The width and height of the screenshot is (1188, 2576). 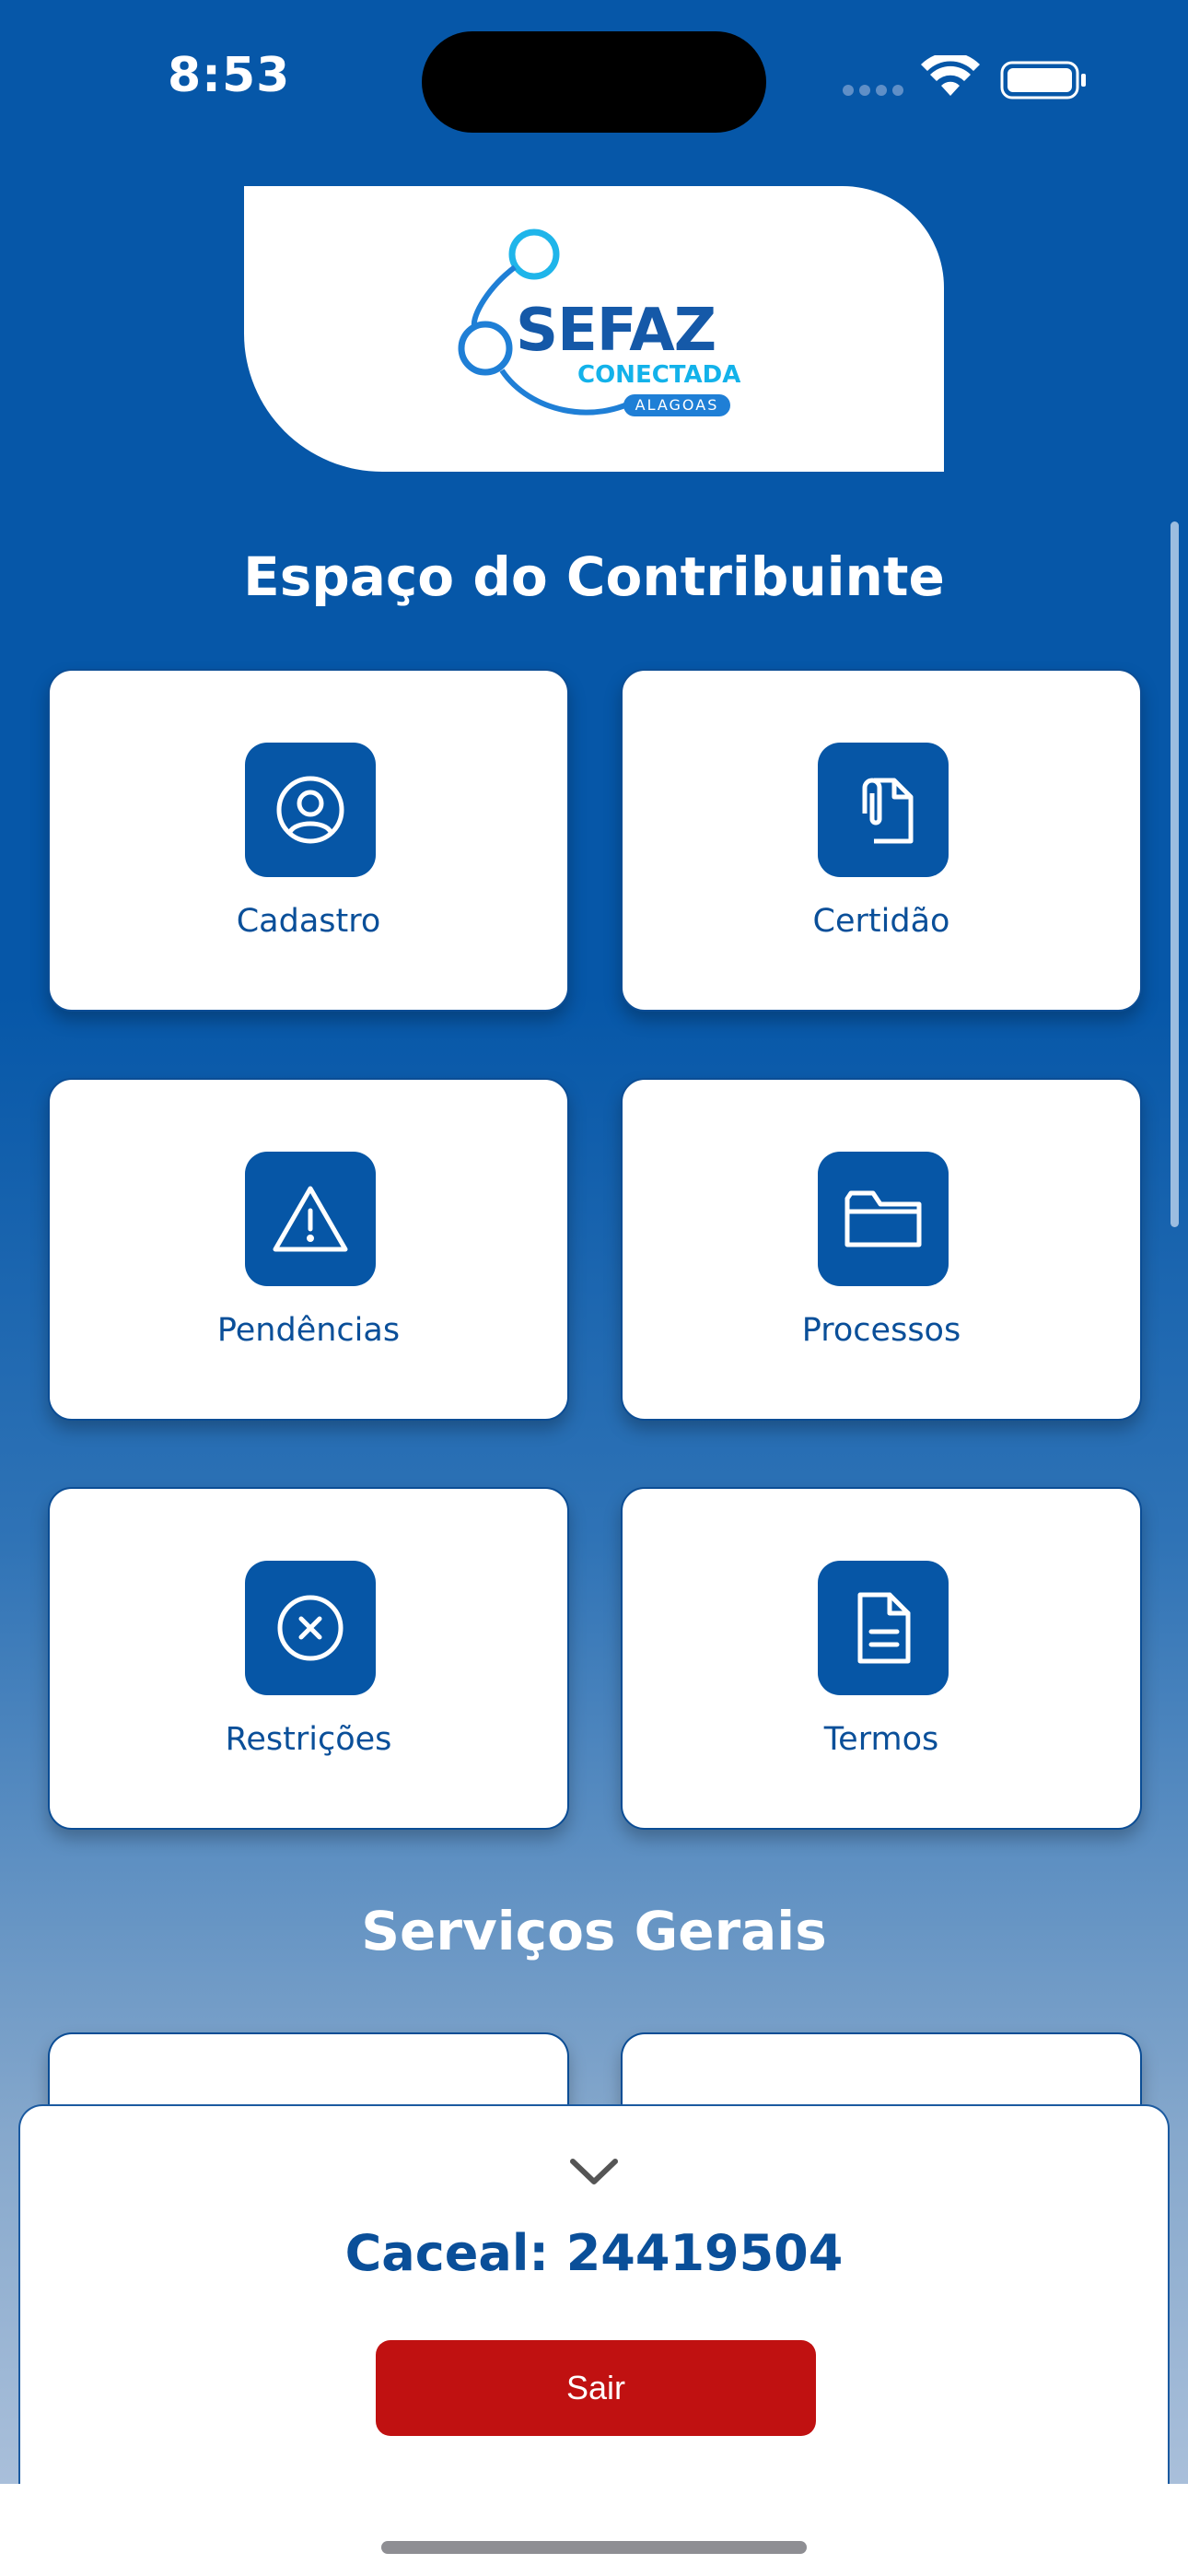 I want to click on status-bar: 8:53, so click(x=594, y=78).